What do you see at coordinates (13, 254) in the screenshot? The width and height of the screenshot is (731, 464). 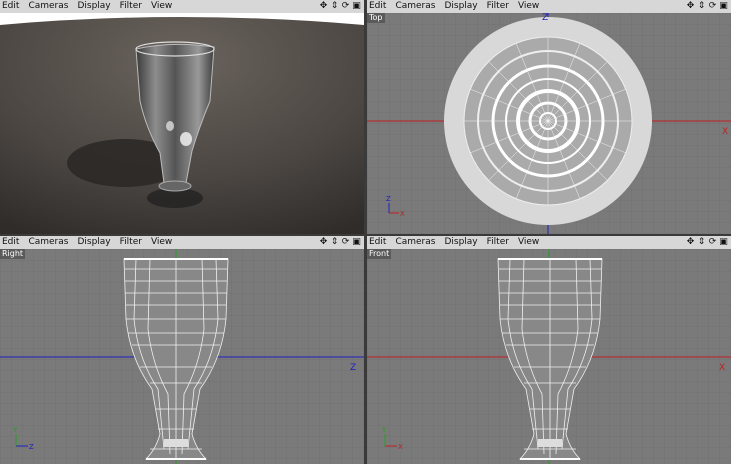 I see `viewport-label: Right` at bounding box center [13, 254].